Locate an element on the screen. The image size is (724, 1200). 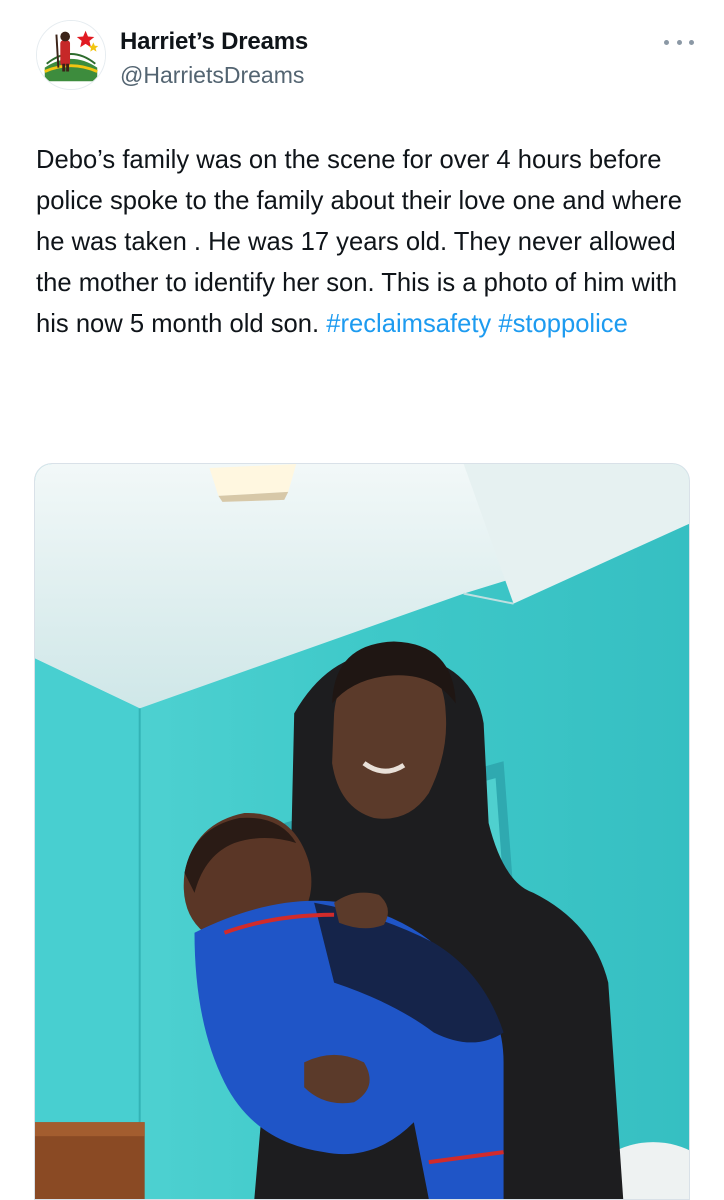
hashtag-link: #stoppolice is located at coordinates (562, 324).